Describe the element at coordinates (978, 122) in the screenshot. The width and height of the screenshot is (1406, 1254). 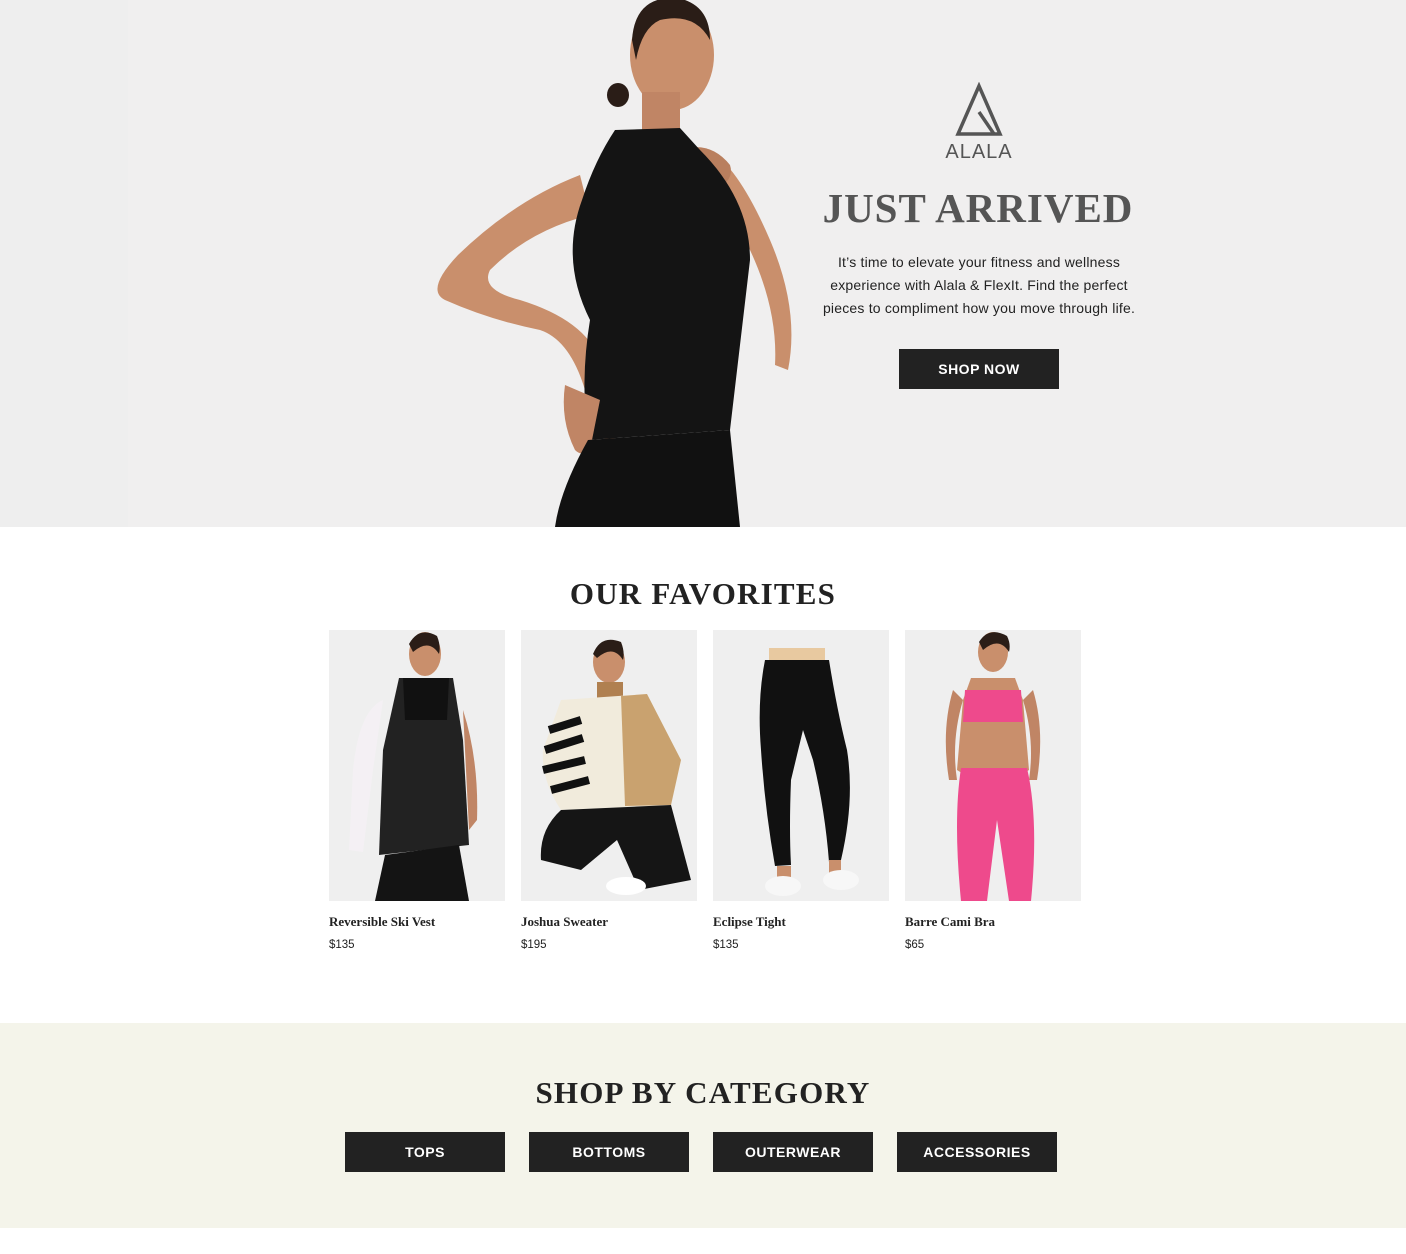
I see `alala-logo: ALALA` at that location.